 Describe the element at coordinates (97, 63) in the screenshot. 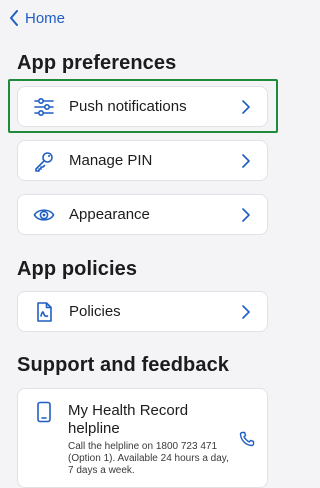

I see `section-title-app-preferences: App preferences` at that location.